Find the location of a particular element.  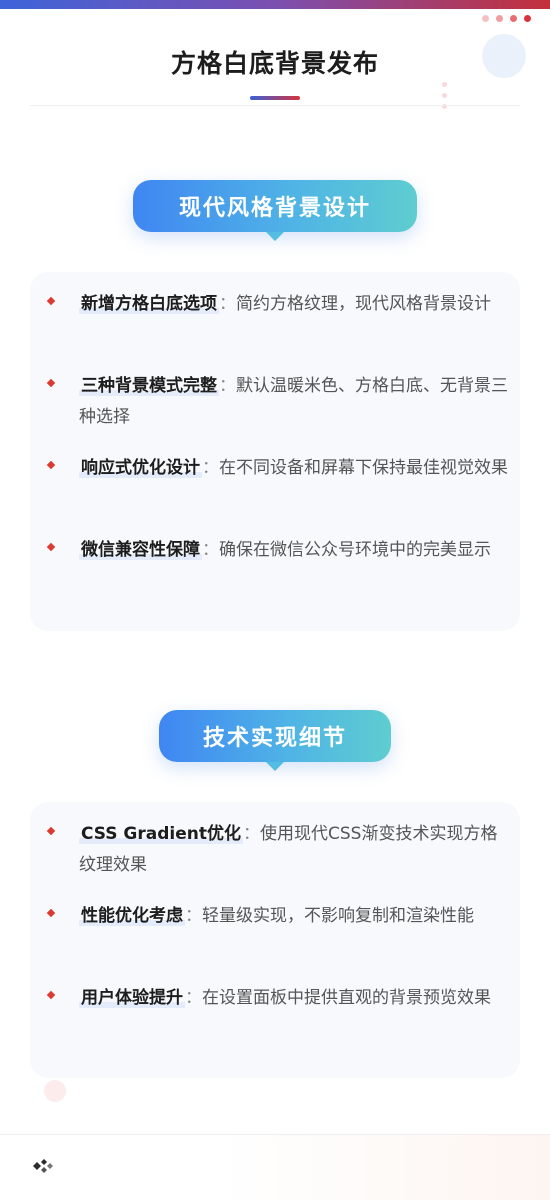

decorative-bubble is located at coordinates (55, 1091).